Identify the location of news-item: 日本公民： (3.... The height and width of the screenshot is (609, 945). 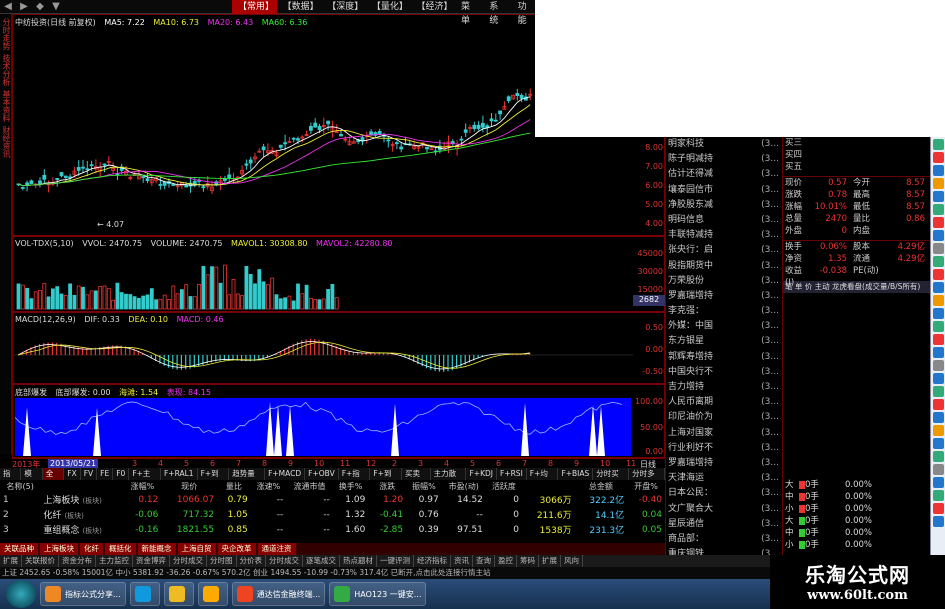
(723, 493).